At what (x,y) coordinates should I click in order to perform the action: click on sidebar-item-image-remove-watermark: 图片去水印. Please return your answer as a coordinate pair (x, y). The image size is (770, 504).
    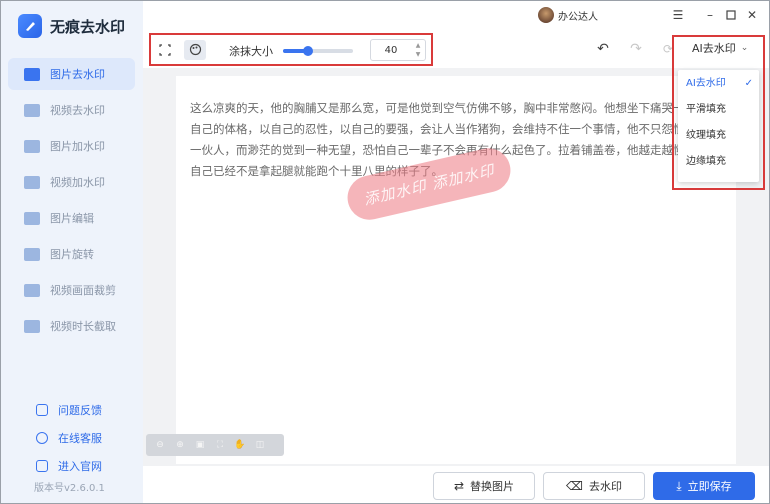
    Looking at the image, I should click on (71, 74).